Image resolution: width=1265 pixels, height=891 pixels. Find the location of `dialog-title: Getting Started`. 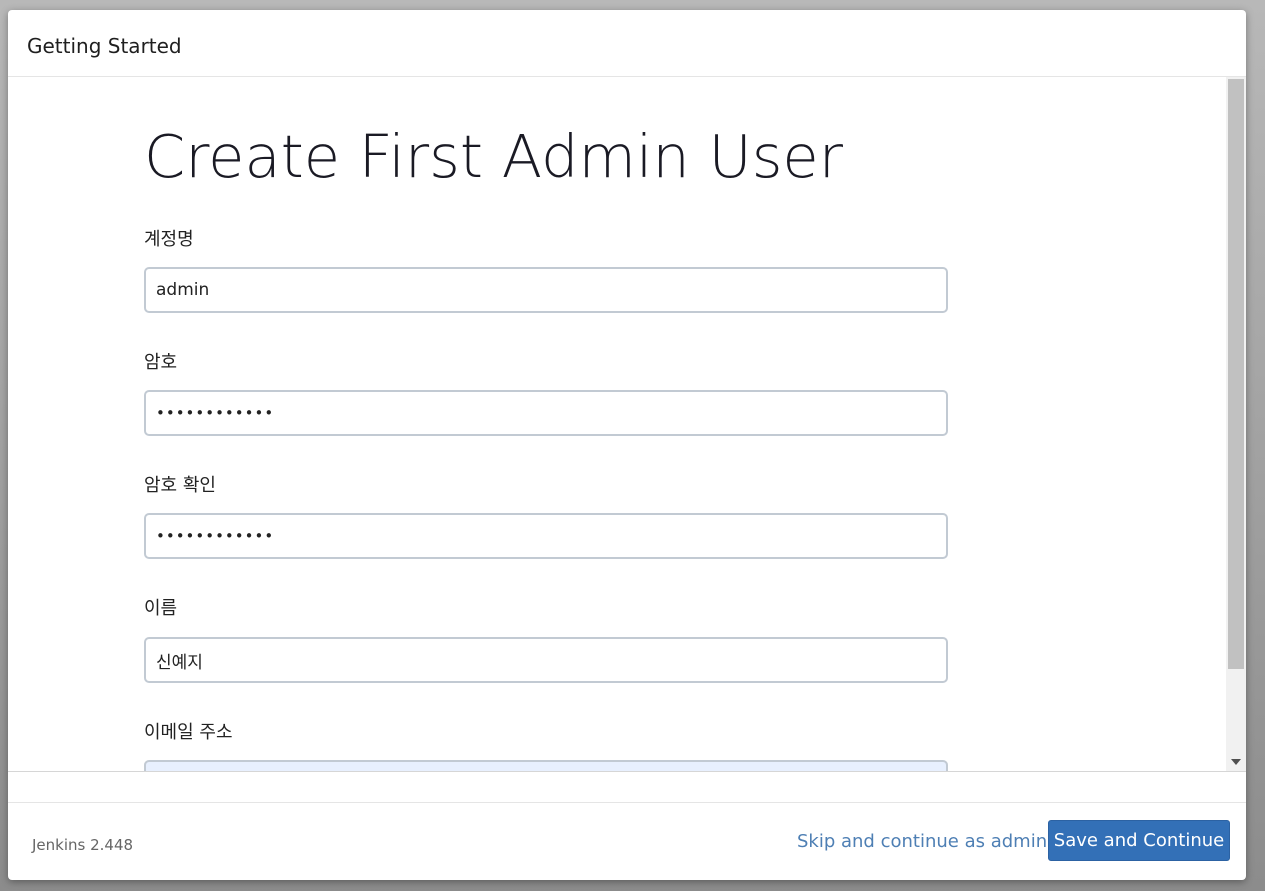

dialog-title: Getting Started is located at coordinates (104, 46).